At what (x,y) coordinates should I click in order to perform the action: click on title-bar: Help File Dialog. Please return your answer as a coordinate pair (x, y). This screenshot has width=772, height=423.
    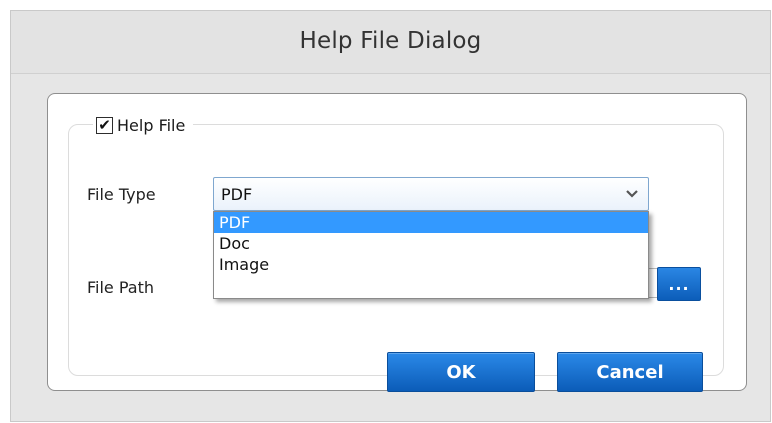
    Looking at the image, I should click on (390, 42).